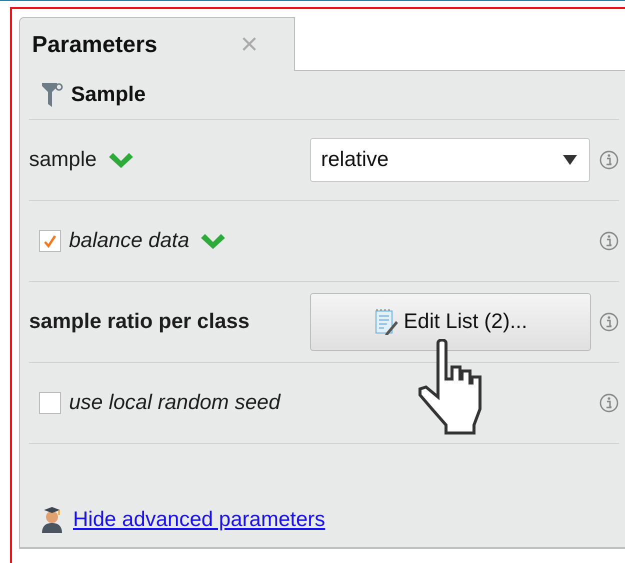 This screenshot has width=625, height=563. I want to click on parameter-label: sample ratio per class, so click(139, 322).